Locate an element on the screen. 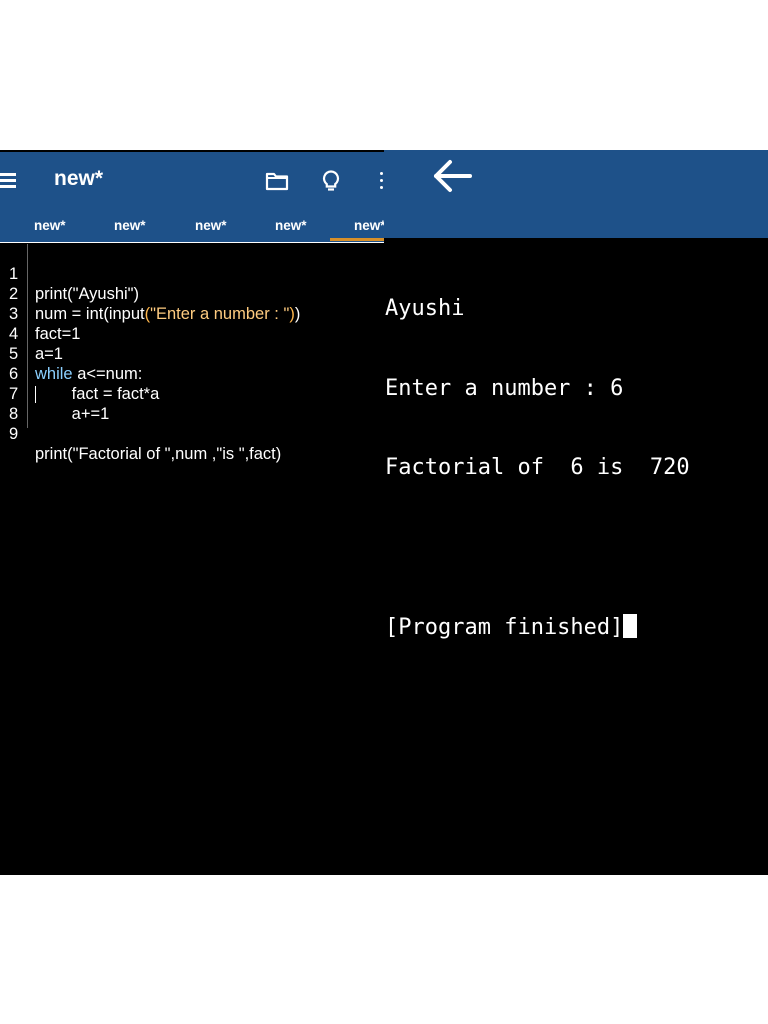 The width and height of the screenshot is (768, 1024). code-line: 9 is located at coordinates (192, 423).